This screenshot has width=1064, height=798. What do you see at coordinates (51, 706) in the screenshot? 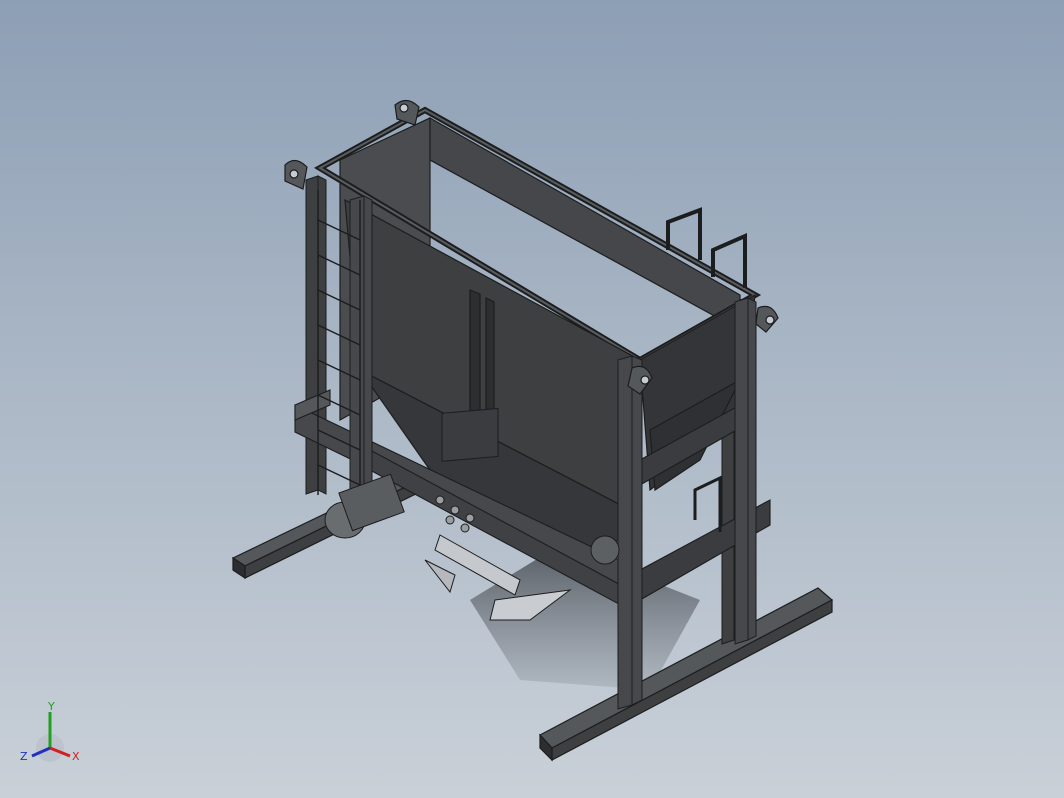
I see `y-axis-label: Y` at bounding box center [51, 706].